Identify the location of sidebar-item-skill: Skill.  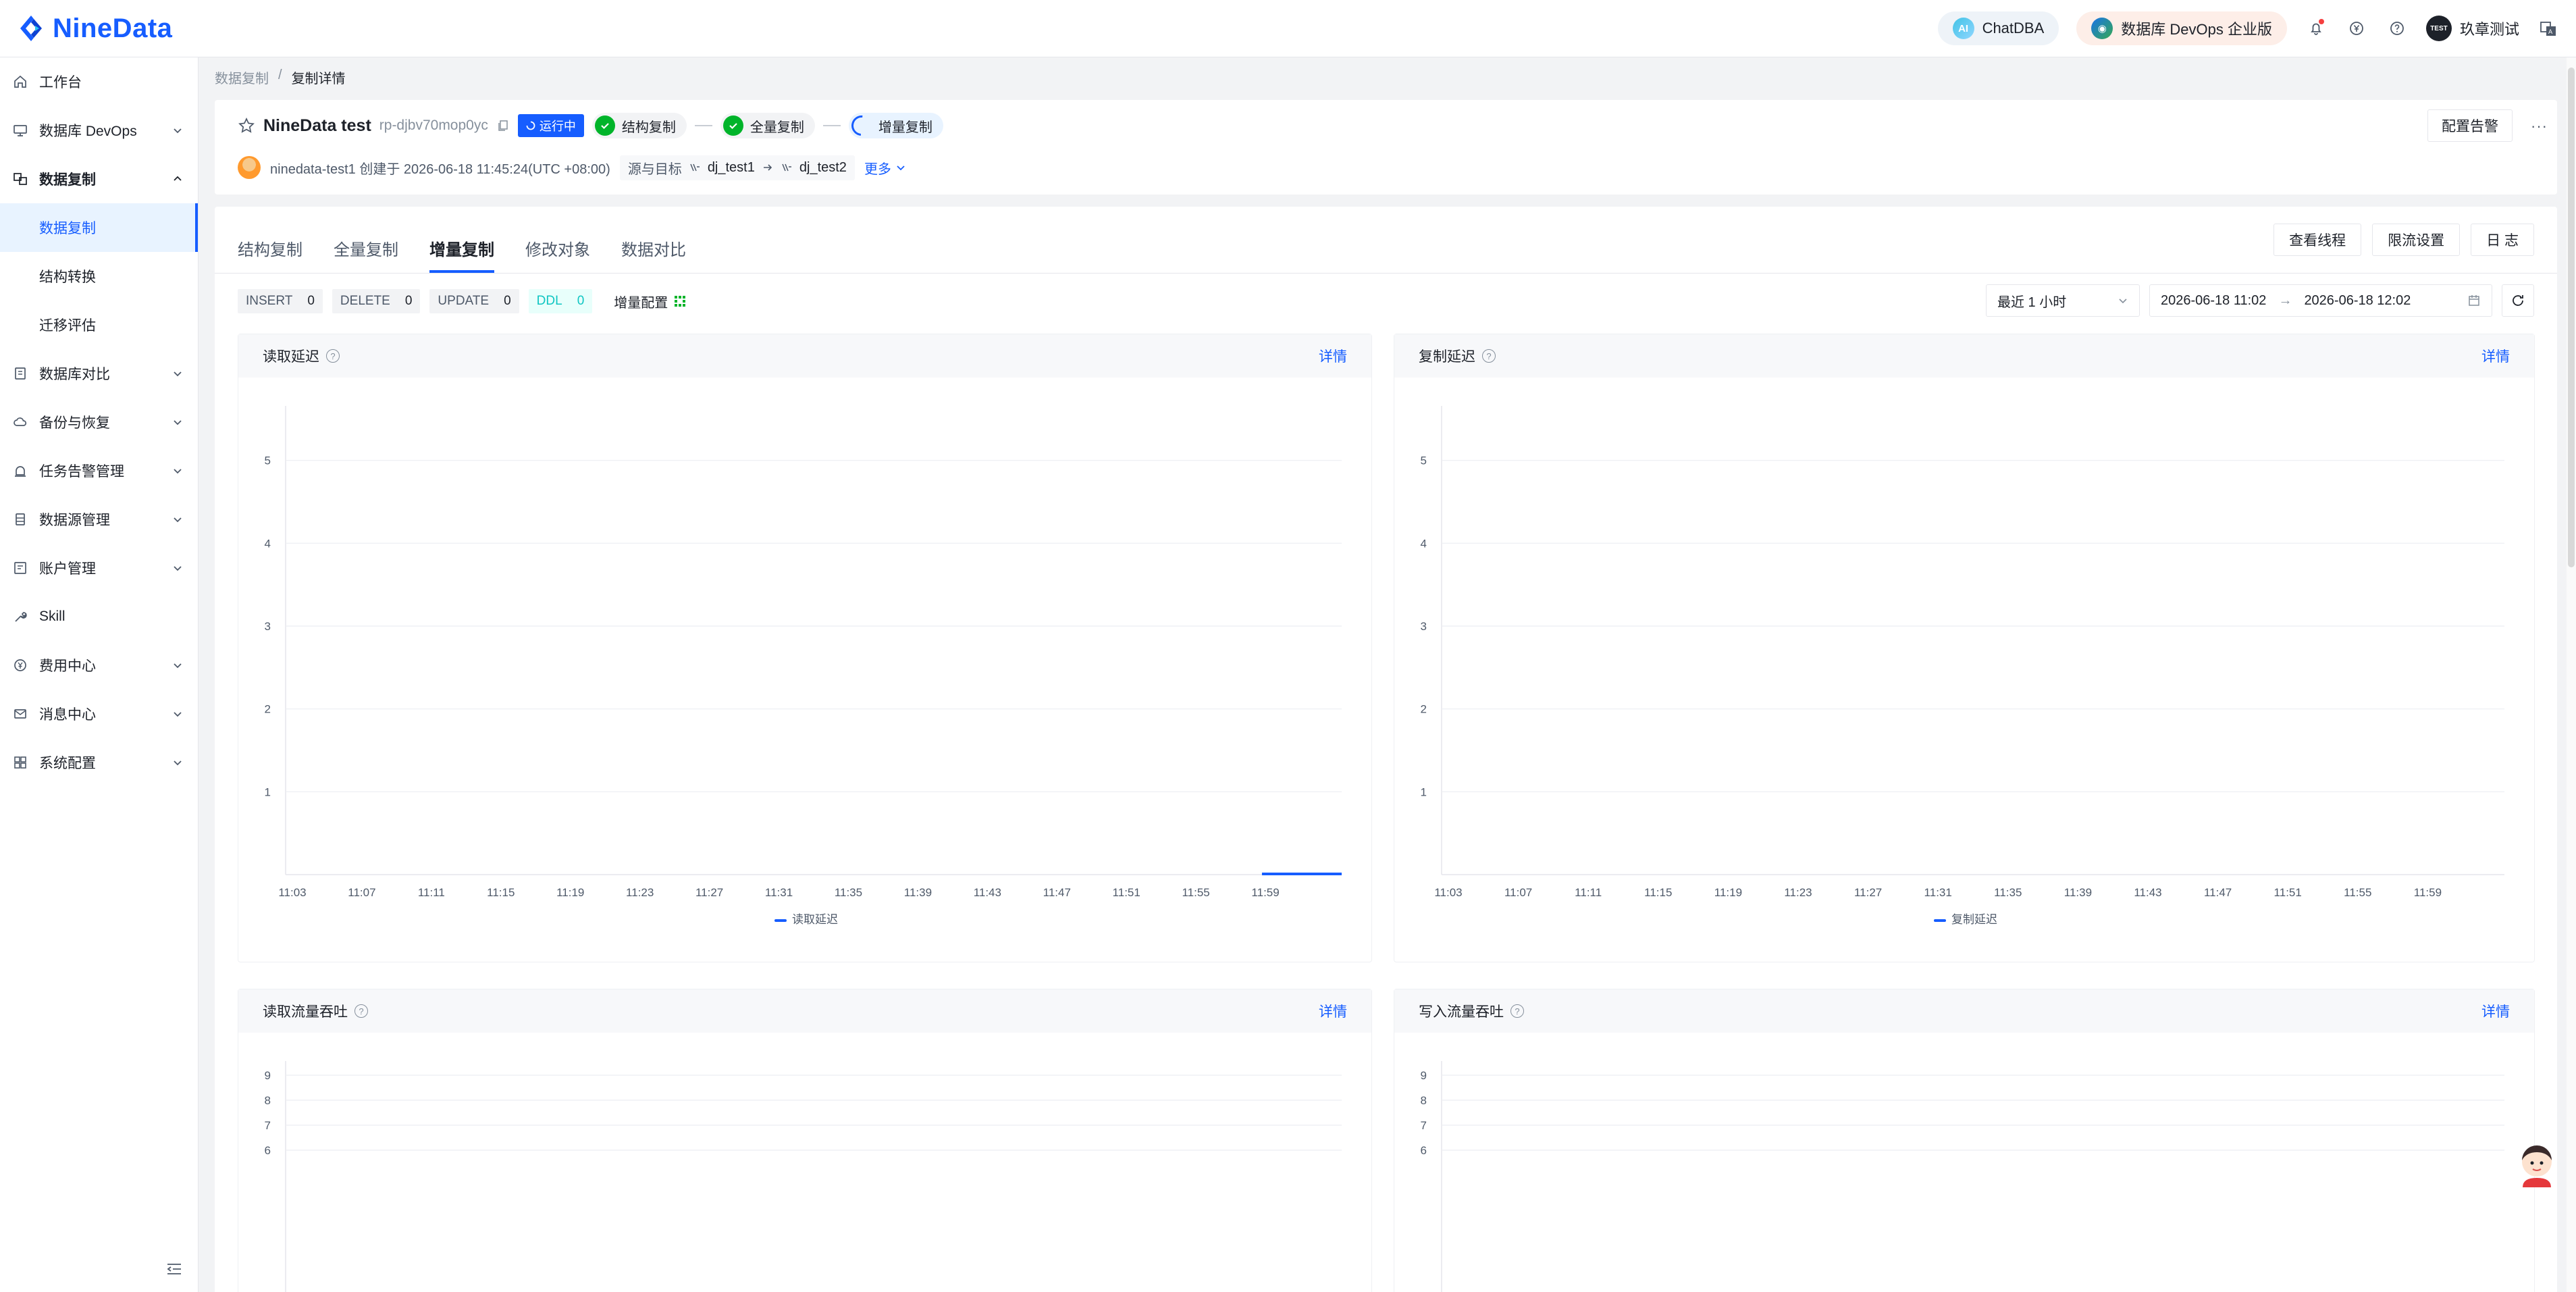
(99, 616).